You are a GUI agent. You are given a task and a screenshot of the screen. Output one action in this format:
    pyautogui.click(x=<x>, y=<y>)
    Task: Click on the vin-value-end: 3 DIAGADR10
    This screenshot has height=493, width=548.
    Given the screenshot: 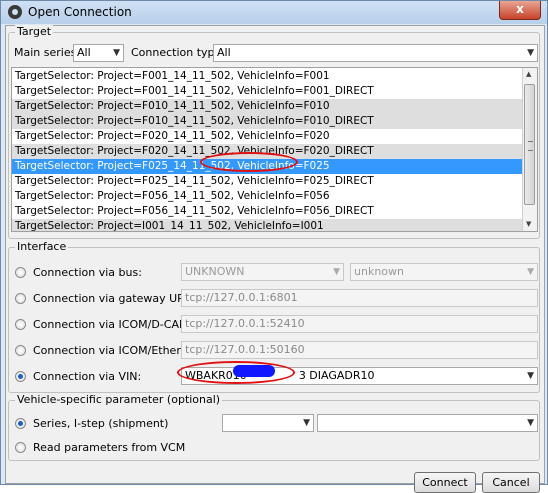 What is the action you would take?
    pyautogui.click(x=336, y=375)
    